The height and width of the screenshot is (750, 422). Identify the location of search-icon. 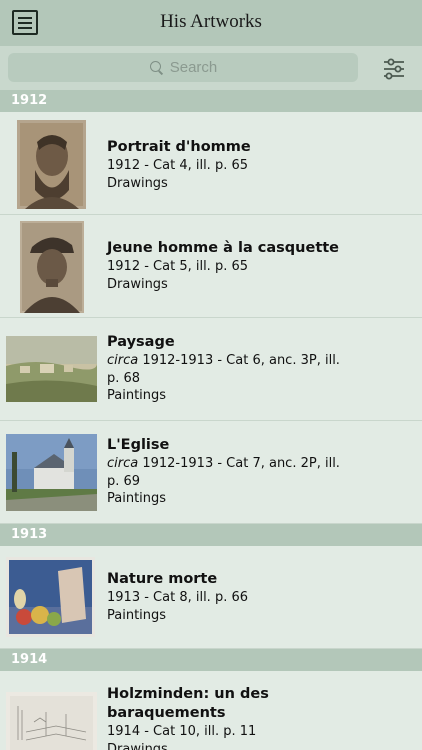
(156, 67).